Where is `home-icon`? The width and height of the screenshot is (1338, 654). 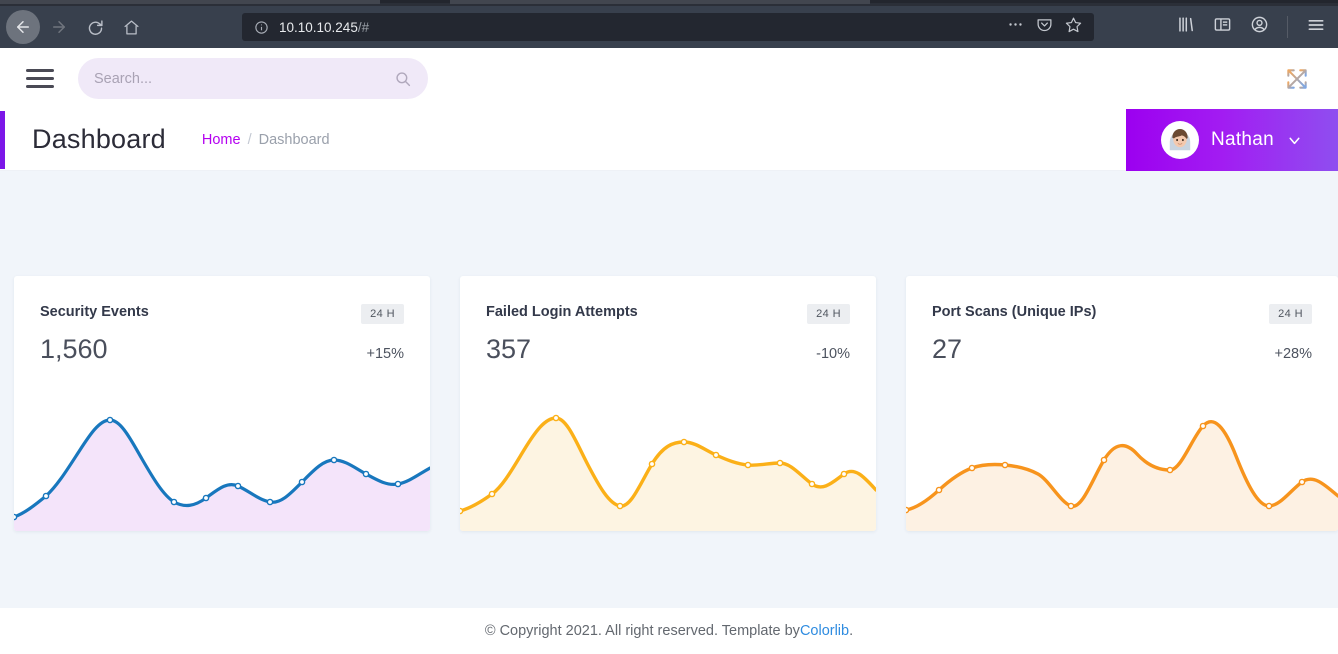
home-icon is located at coordinates (131, 27).